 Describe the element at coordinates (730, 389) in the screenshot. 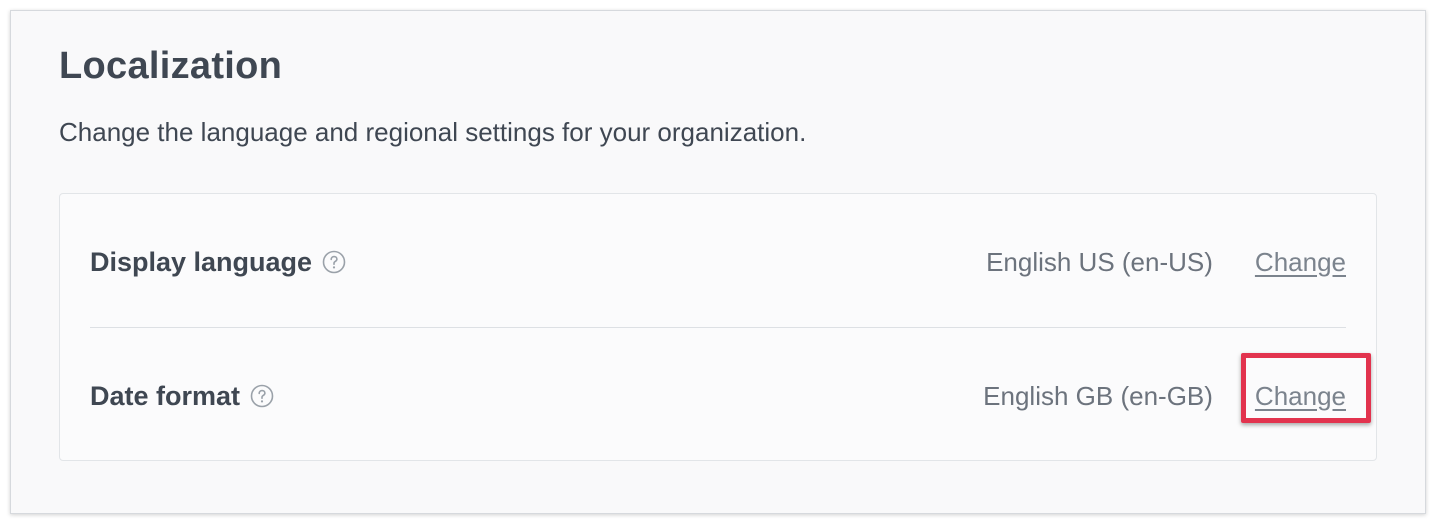

I see `setting-row-date-format: Date format English GB (en-GB) Change` at that location.